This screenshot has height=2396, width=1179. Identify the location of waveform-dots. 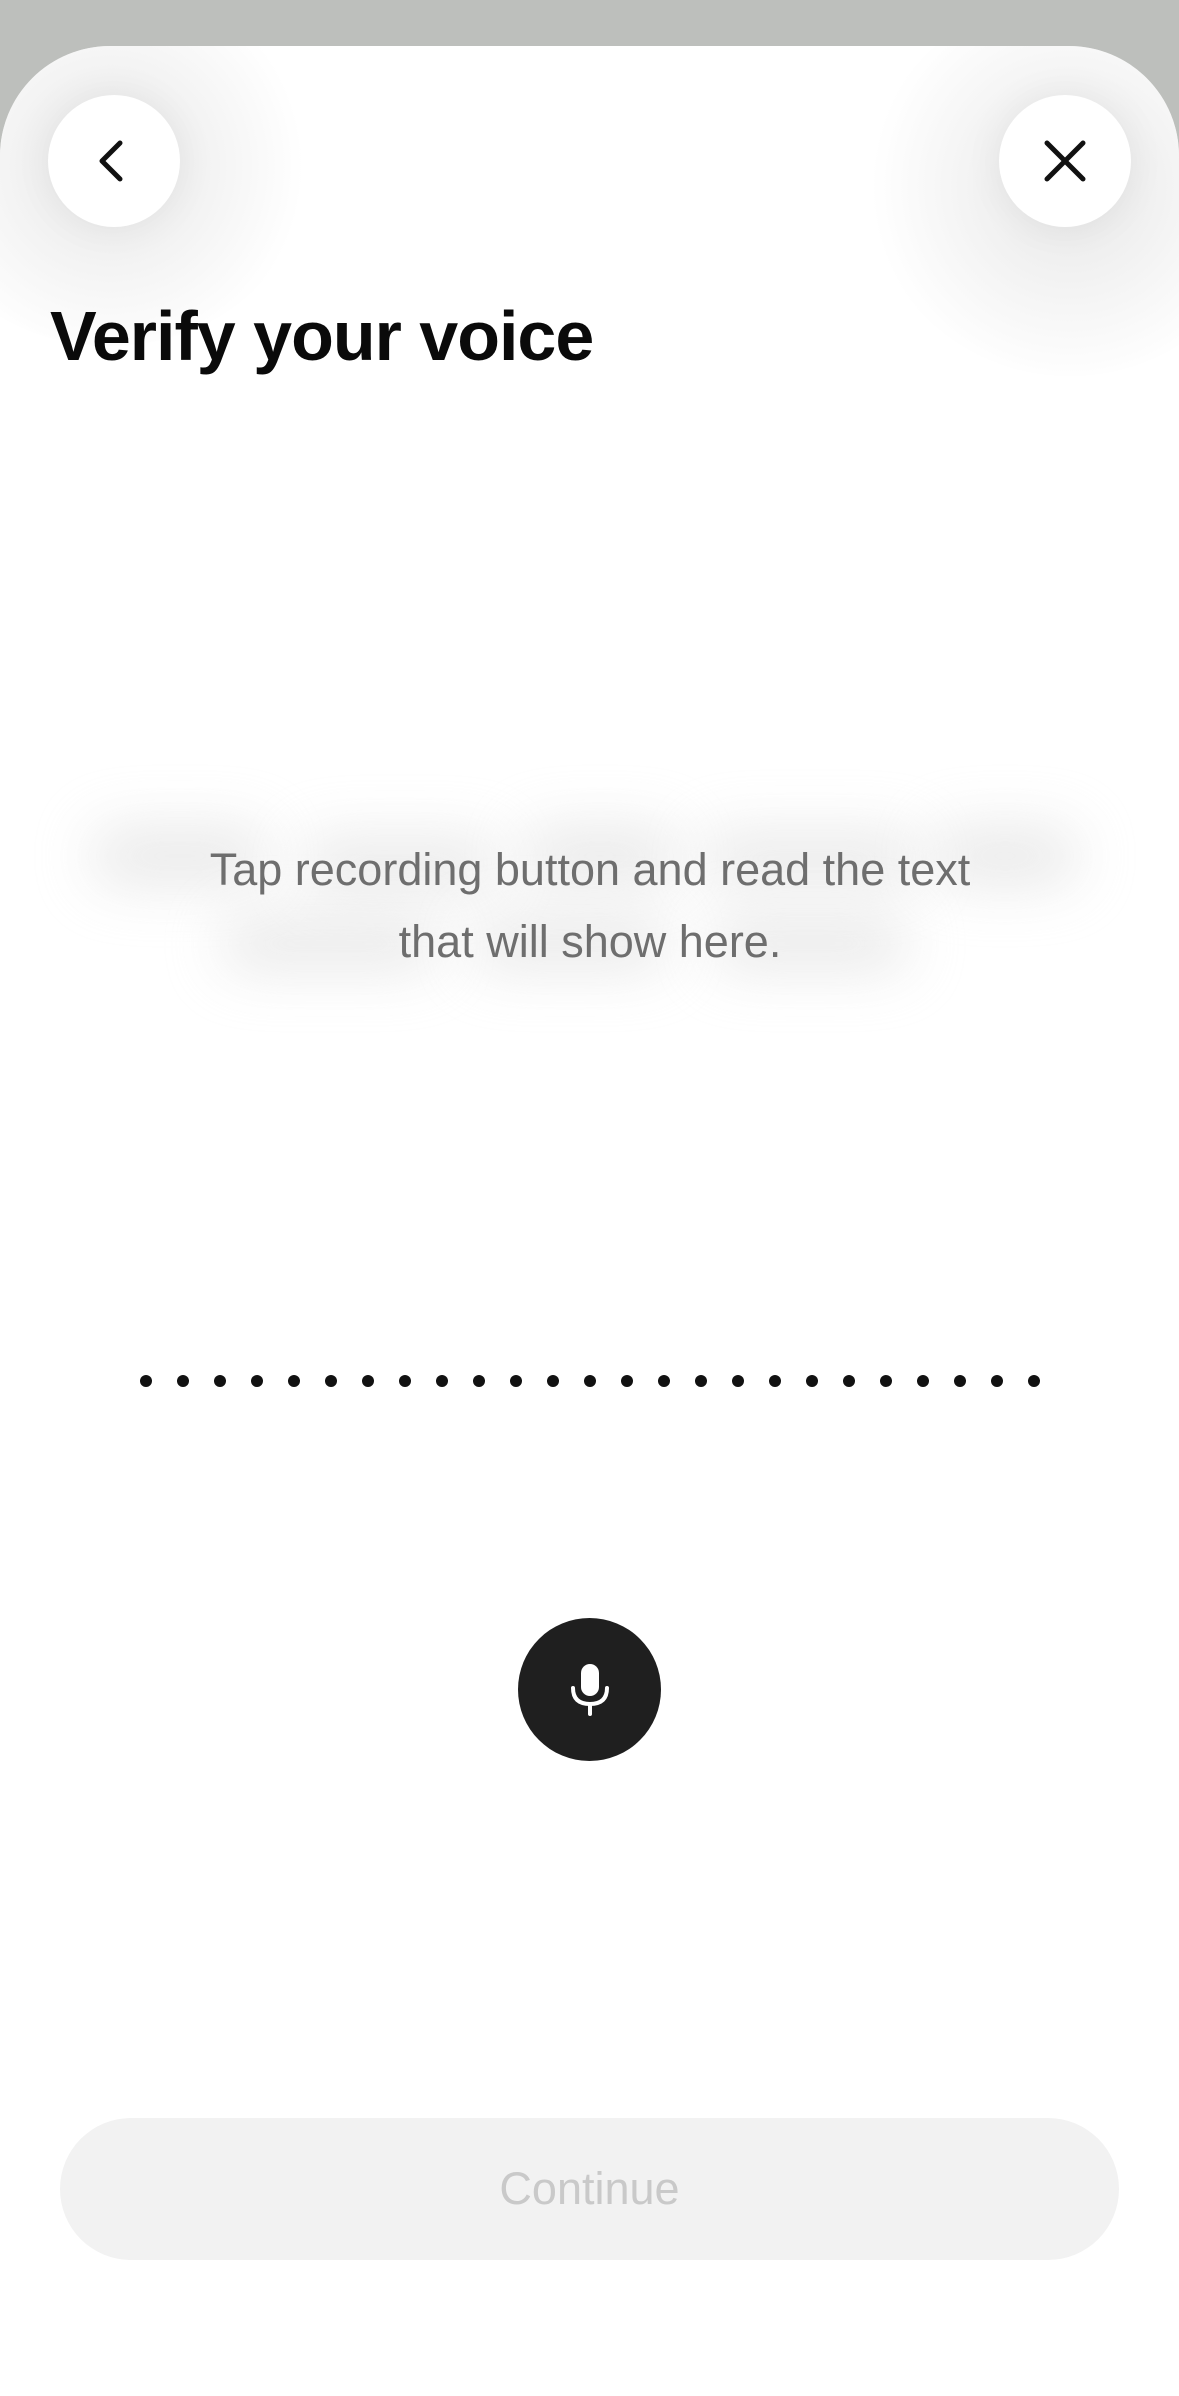
(590, 1381).